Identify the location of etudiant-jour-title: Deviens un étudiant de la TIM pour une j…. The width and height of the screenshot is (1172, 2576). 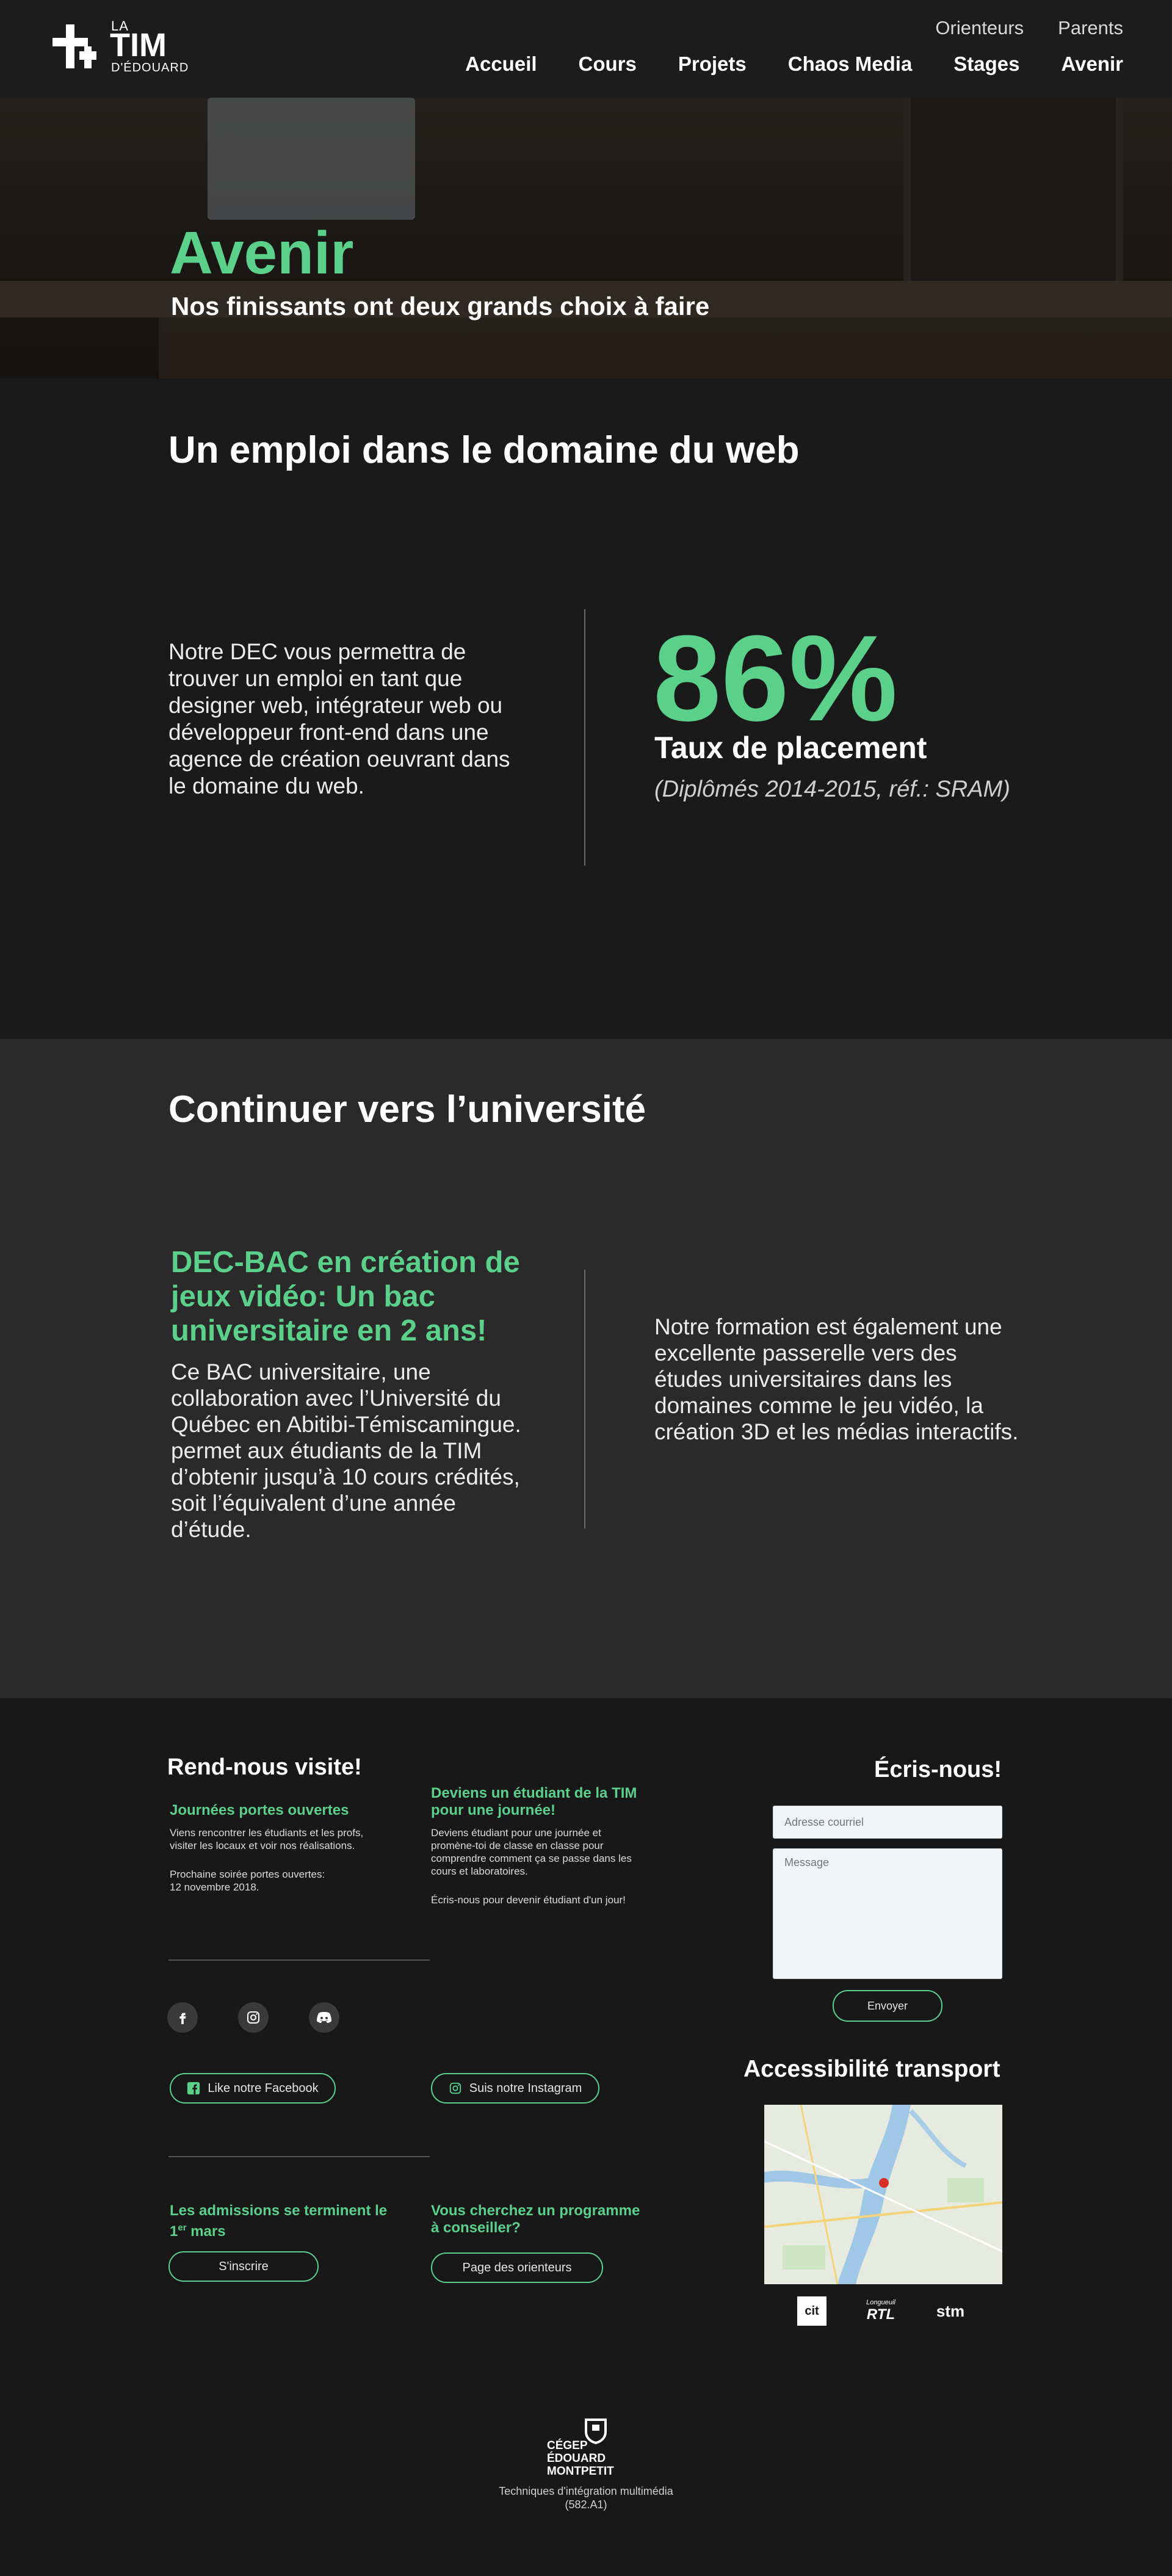
(534, 1801).